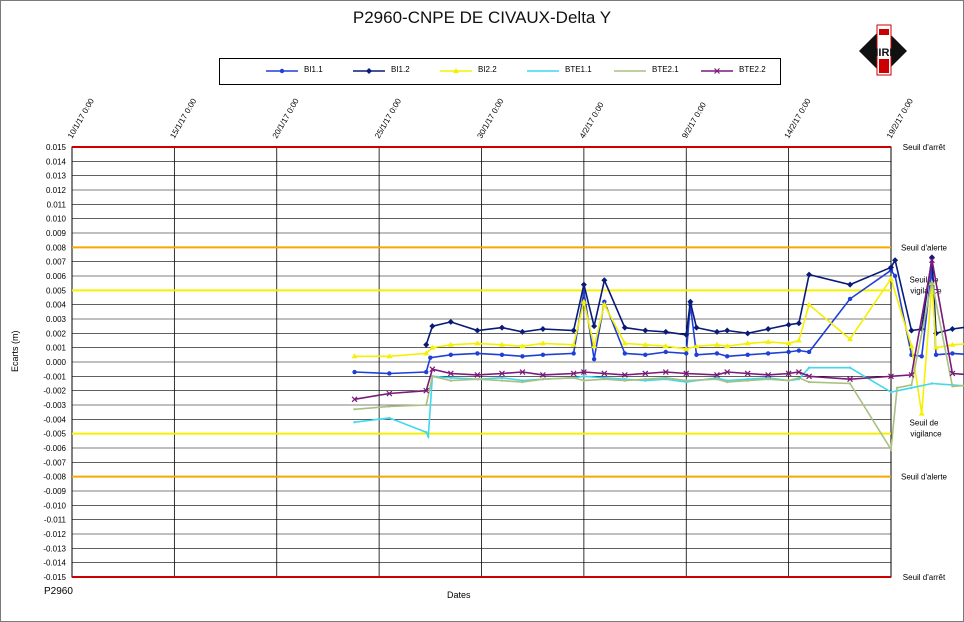 This screenshot has height=622, width=964. I want to click on x-tick-label: 25/1/17 0:00, so click(388, 118).